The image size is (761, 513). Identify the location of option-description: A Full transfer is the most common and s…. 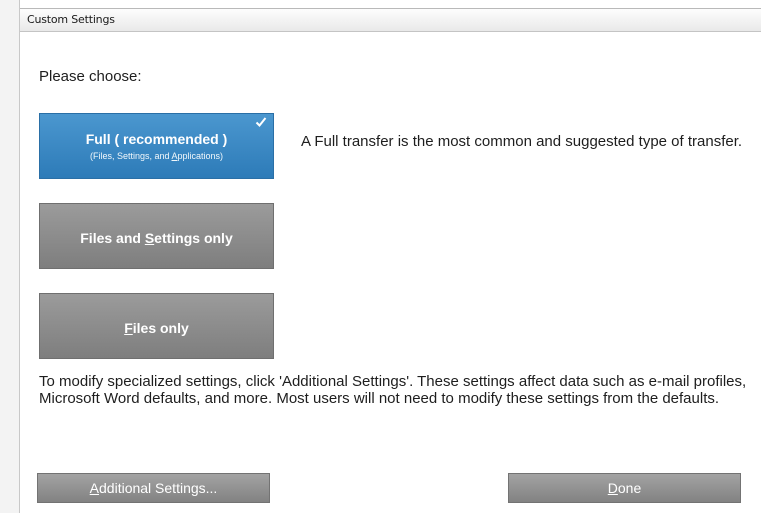
(522, 141).